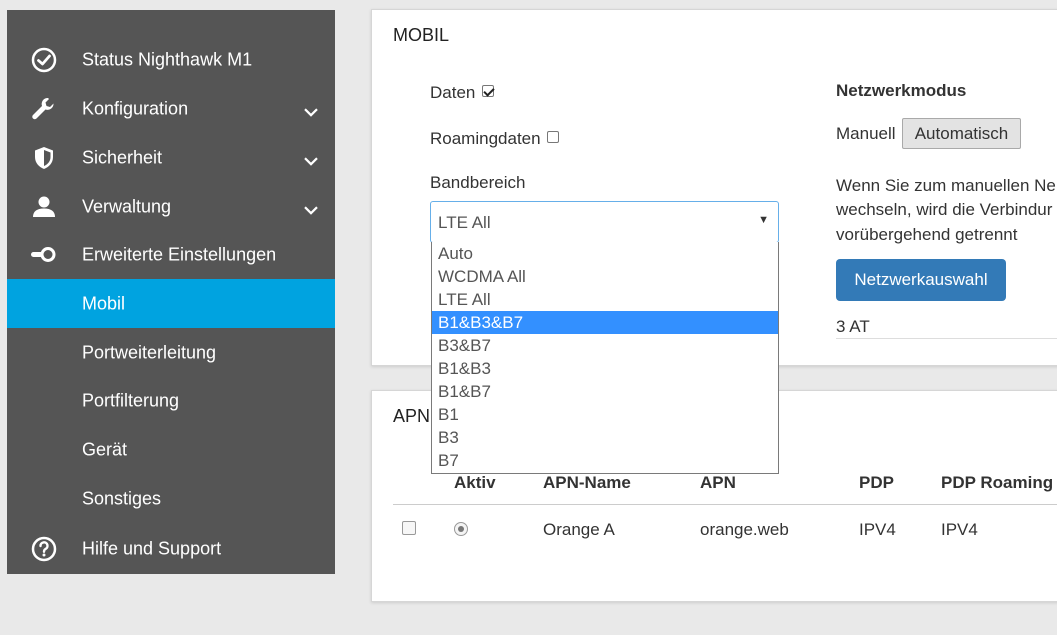 This screenshot has width=1057, height=635. I want to click on manuell-label: Manuell, so click(866, 133).